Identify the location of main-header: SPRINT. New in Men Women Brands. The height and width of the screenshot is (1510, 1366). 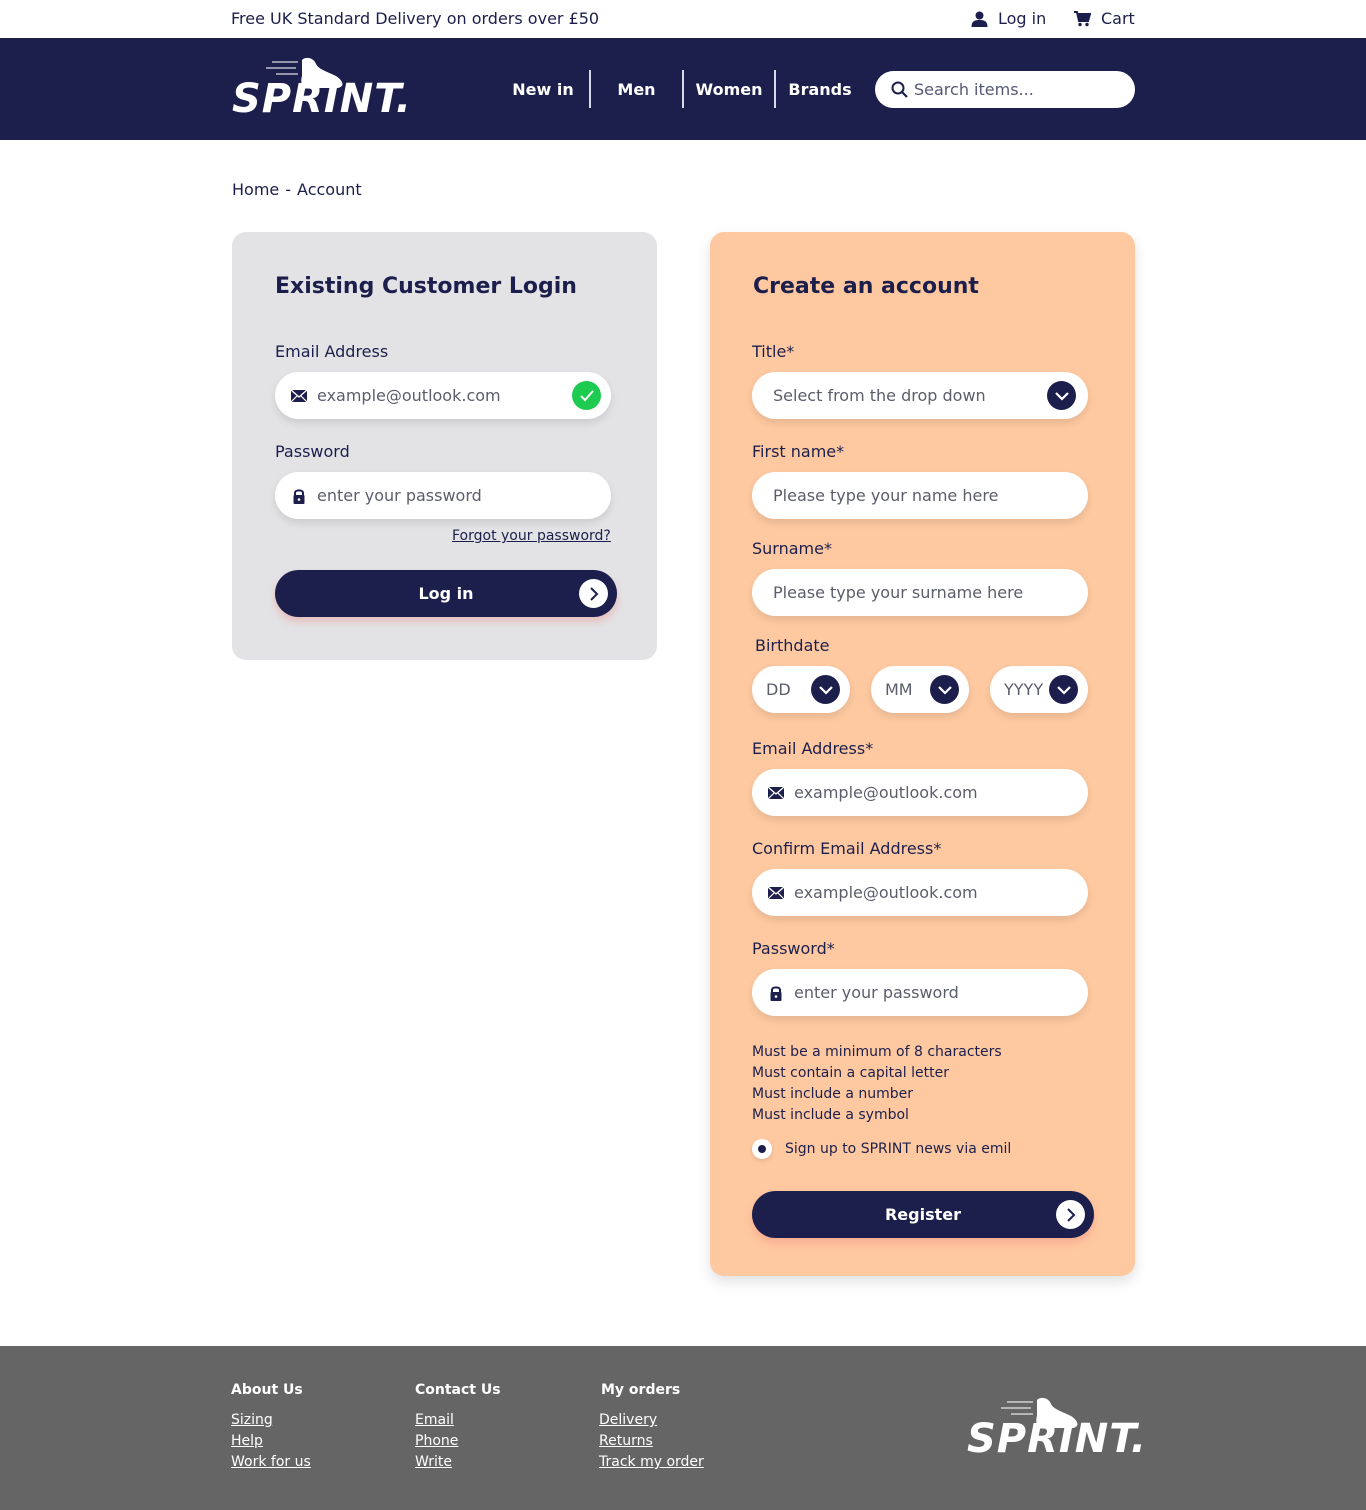
(683, 89).